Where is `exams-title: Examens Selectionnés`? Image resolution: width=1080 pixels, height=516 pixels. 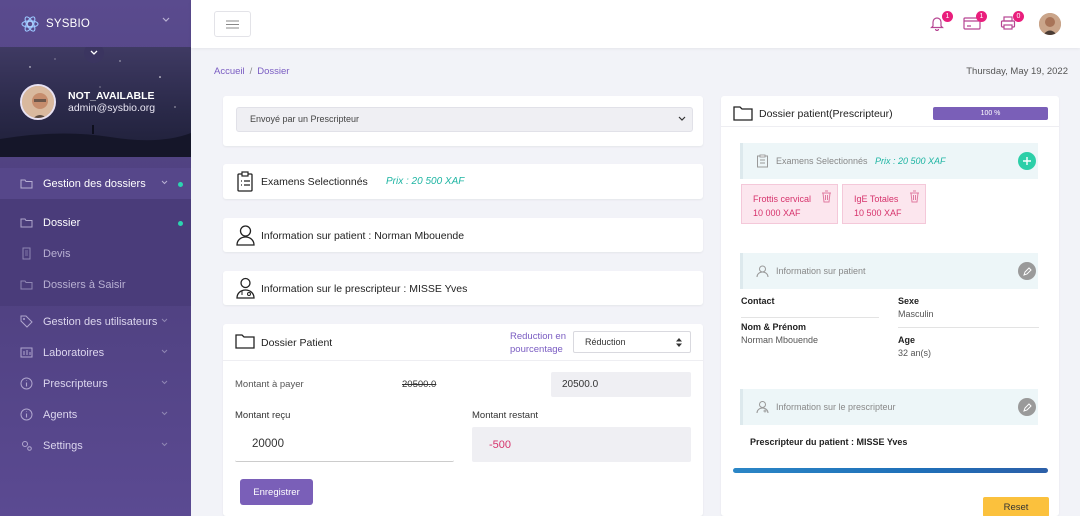 exams-title: Examens Selectionnés is located at coordinates (314, 182).